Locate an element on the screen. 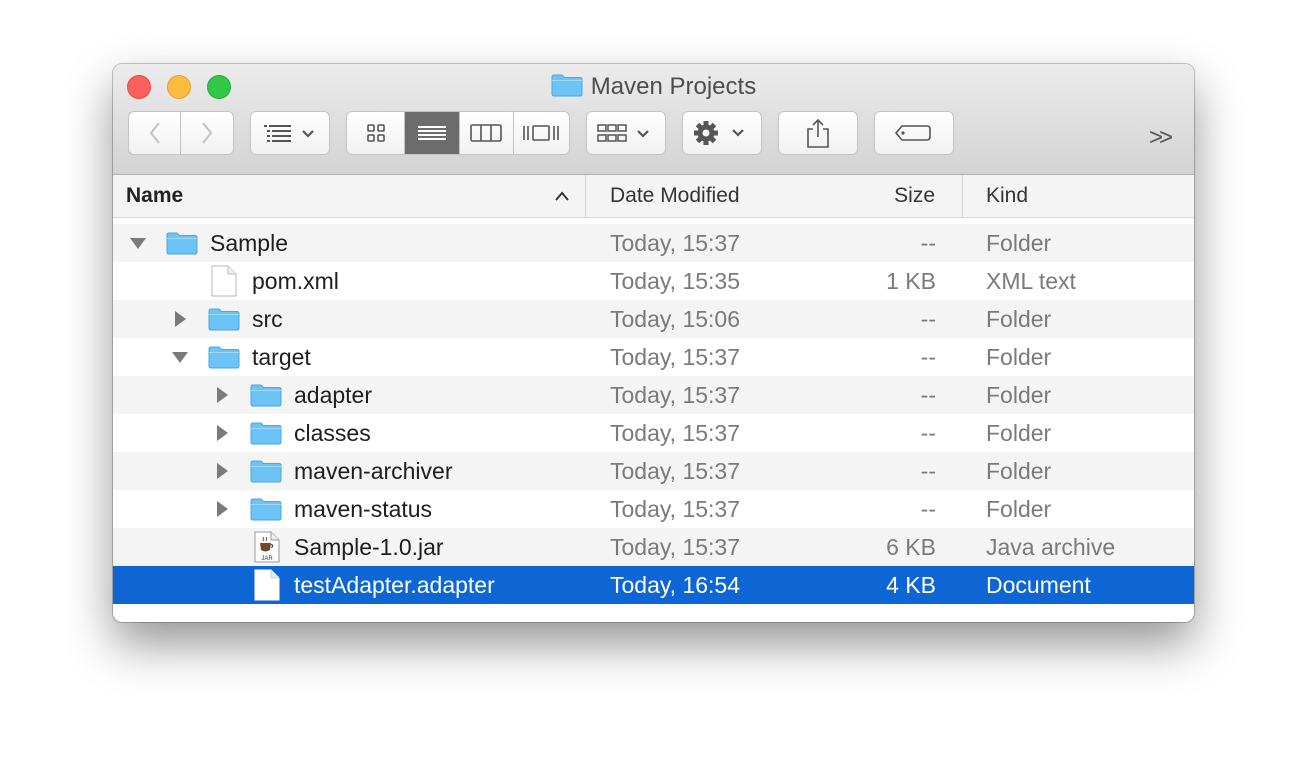 Image resolution: width=1306 pixels, height=782 pixels. file-row: maven-archiver Today, 15:37 -- Folder is located at coordinates (653, 471).